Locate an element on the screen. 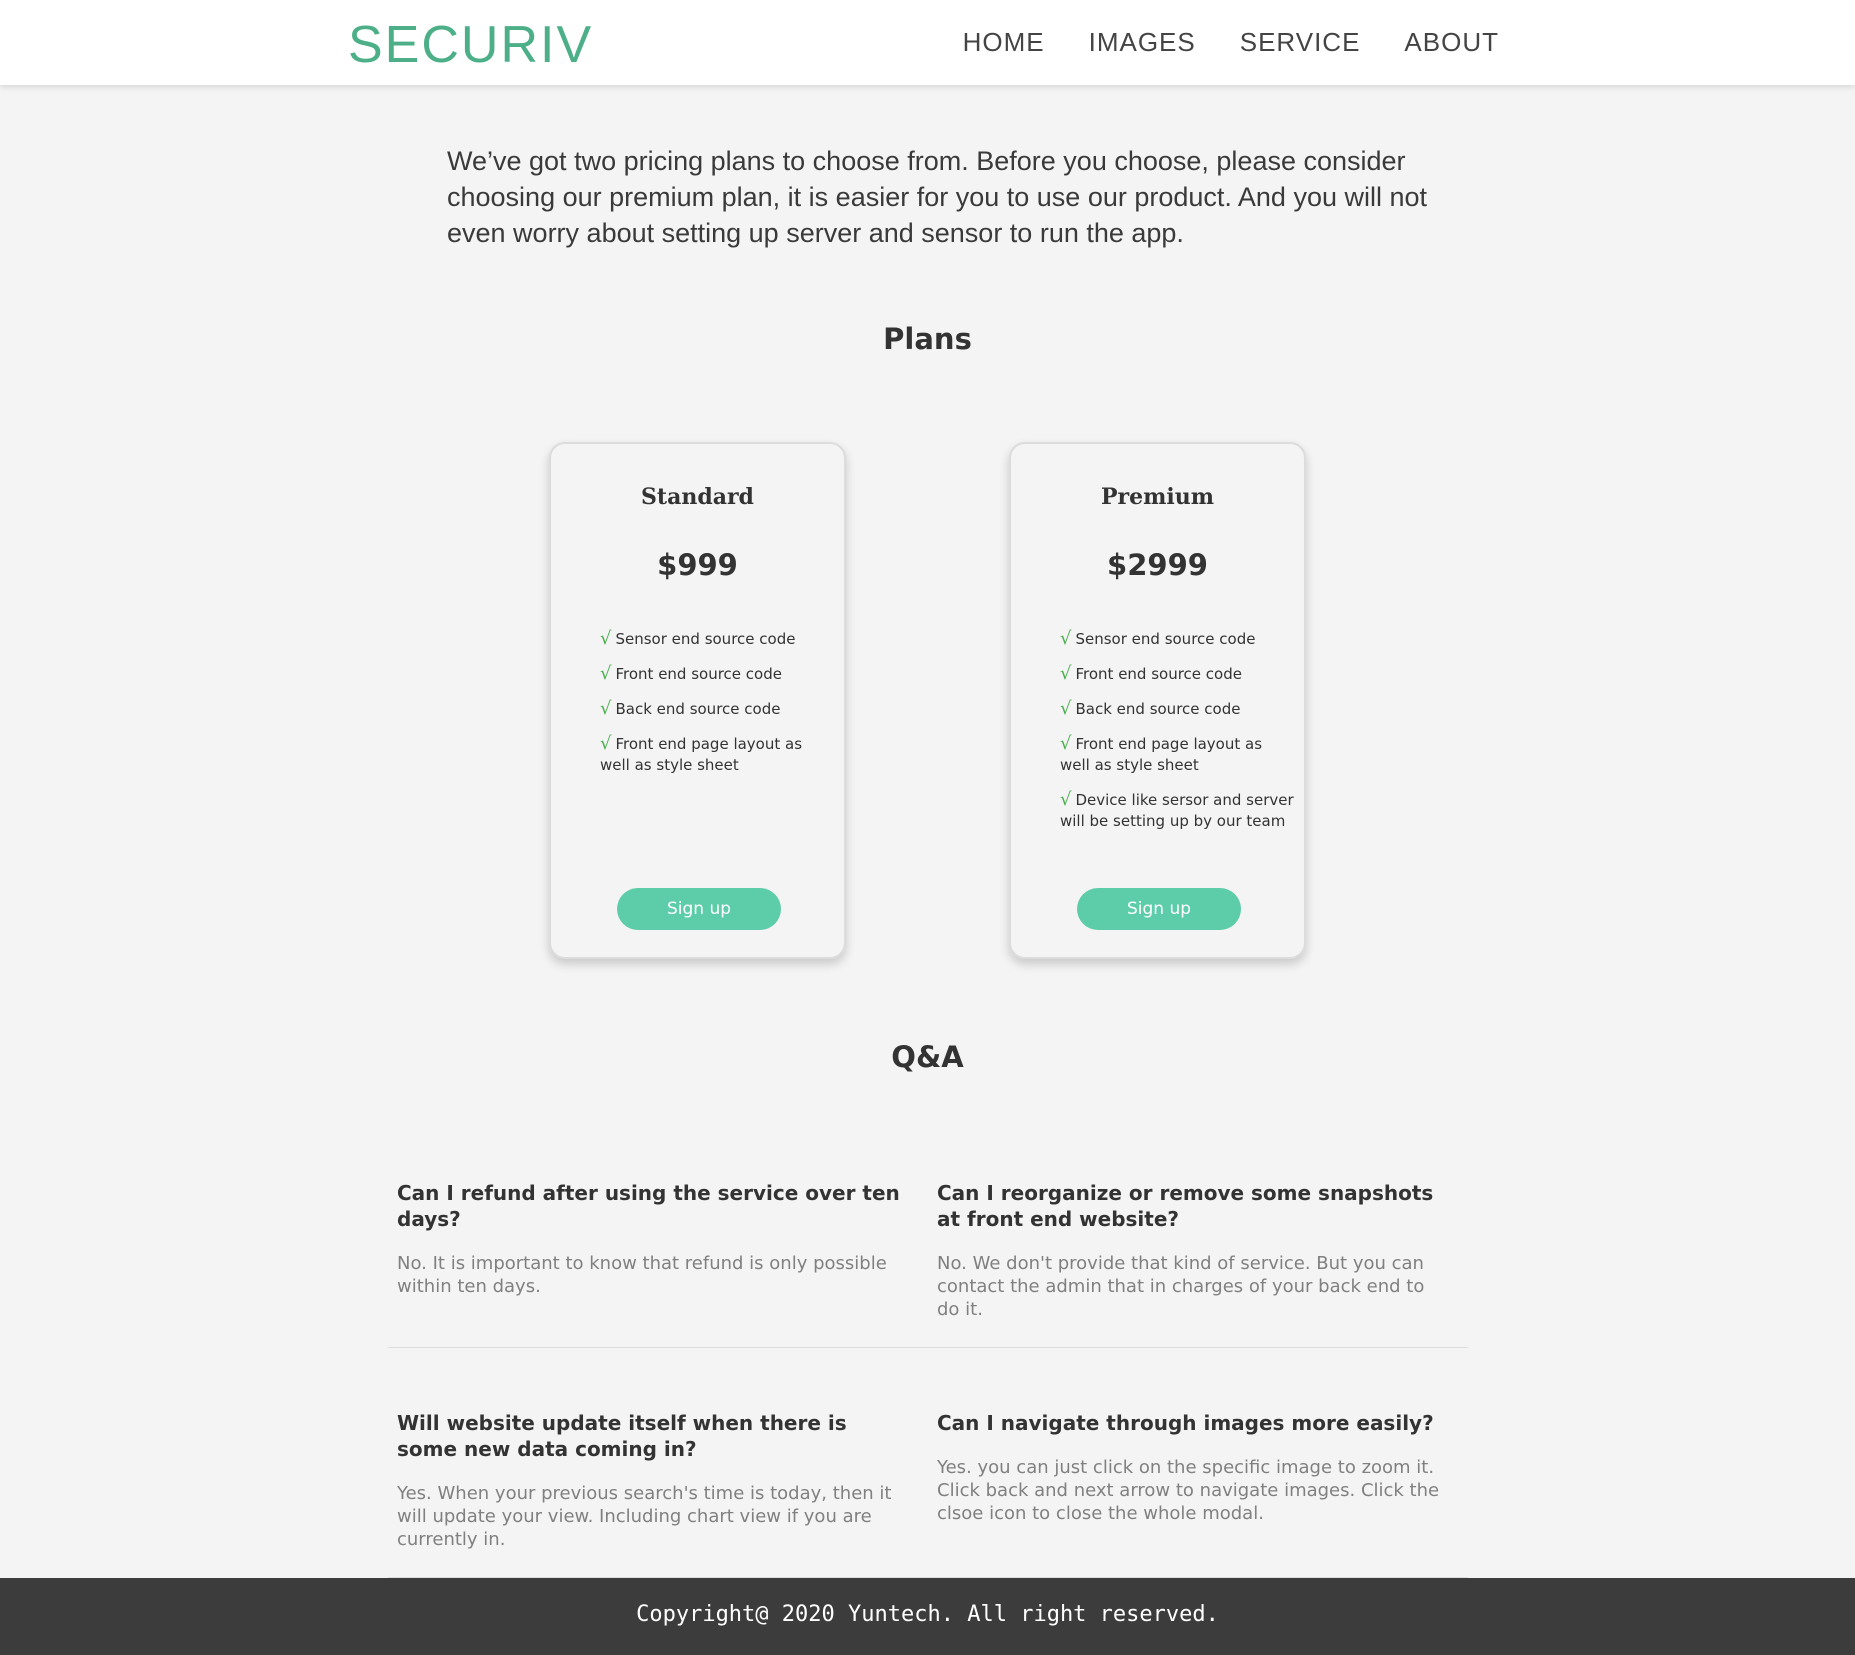 This screenshot has height=1655, width=1855. nav-link-about: ABOUT is located at coordinates (1451, 42).